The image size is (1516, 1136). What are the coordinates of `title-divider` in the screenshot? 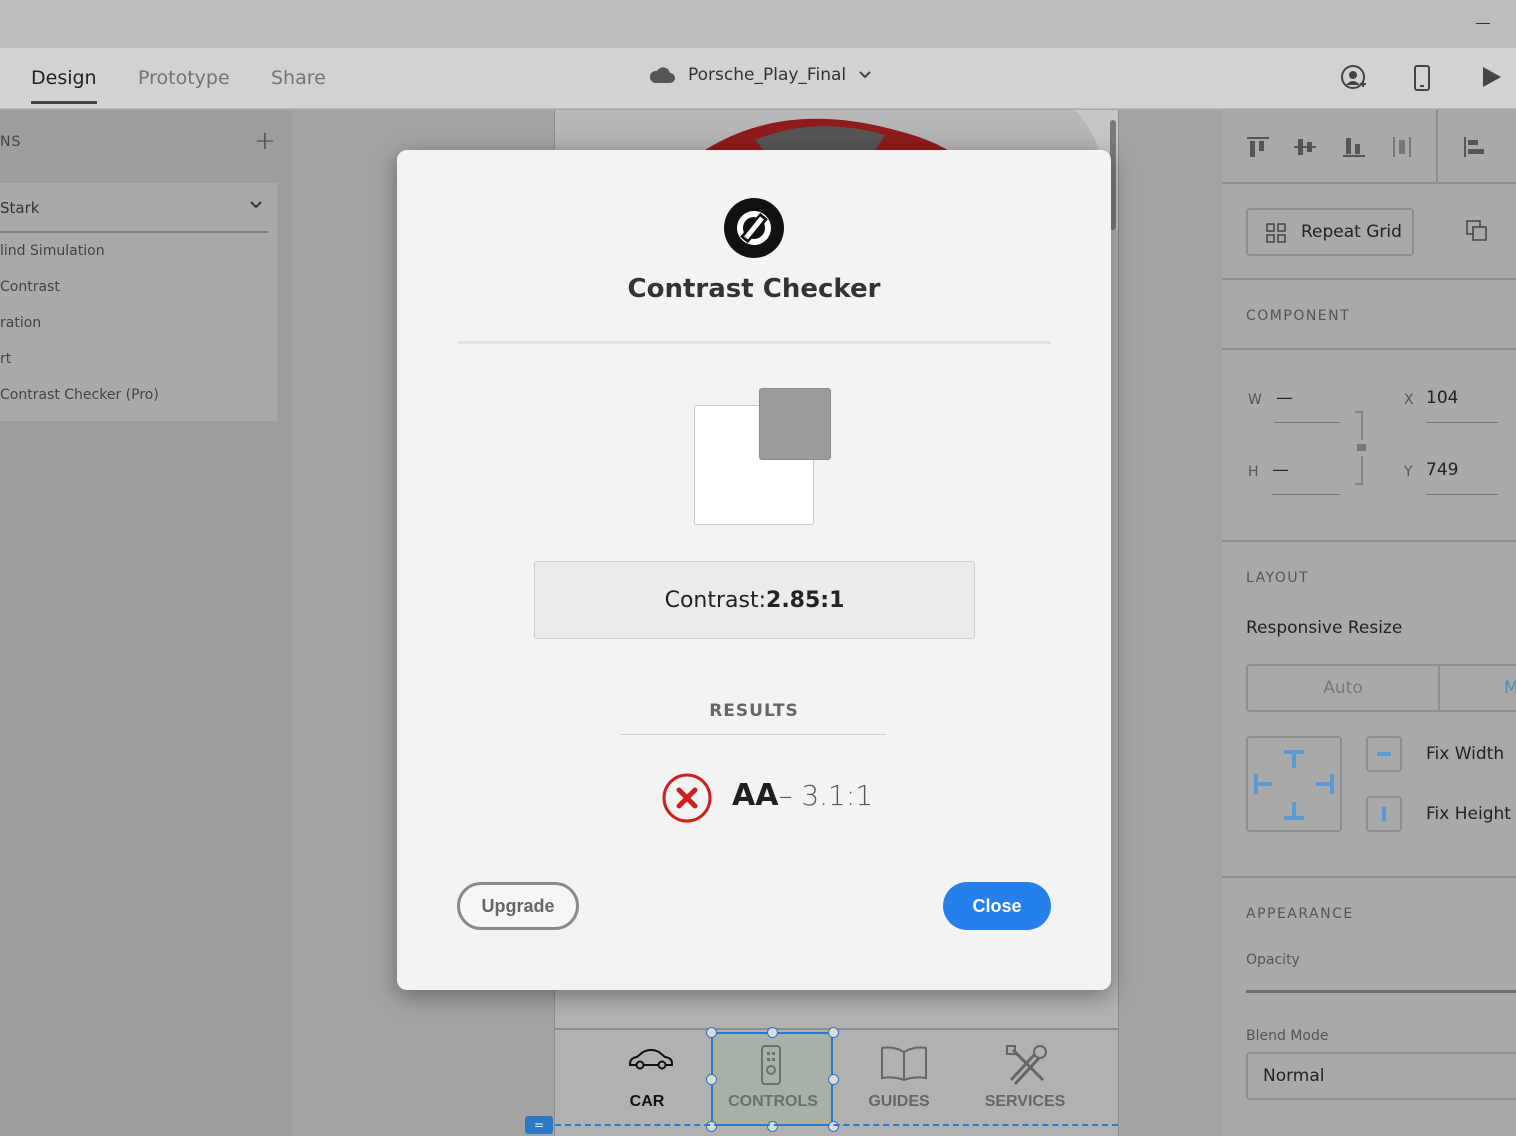 It's located at (754, 342).